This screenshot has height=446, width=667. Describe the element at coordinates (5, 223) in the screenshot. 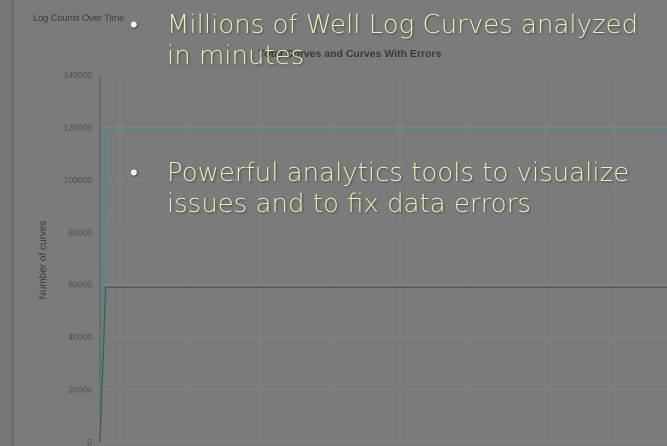

I see `window-left-frame` at that location.